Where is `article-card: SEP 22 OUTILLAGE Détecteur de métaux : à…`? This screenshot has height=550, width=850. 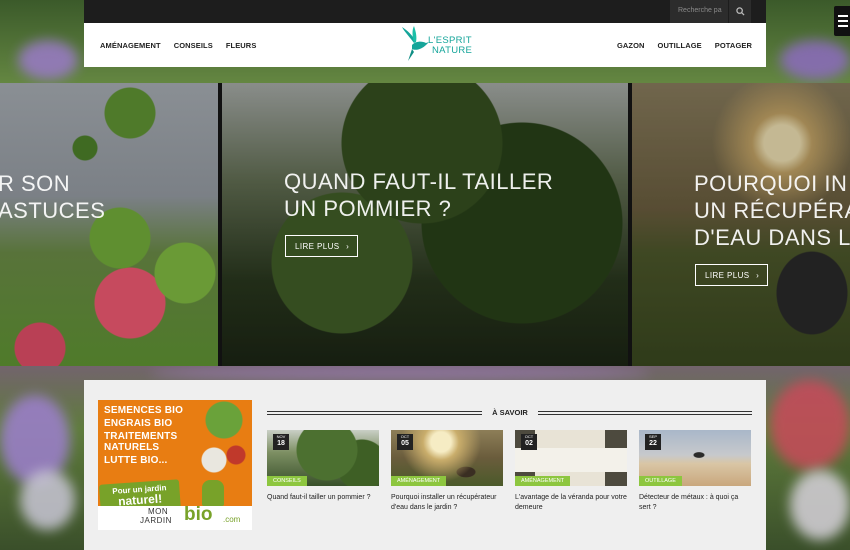
article-card: SEP 22 OUTILLAGE Détecteur de métaux : à… is located at coordinates (695, 471).